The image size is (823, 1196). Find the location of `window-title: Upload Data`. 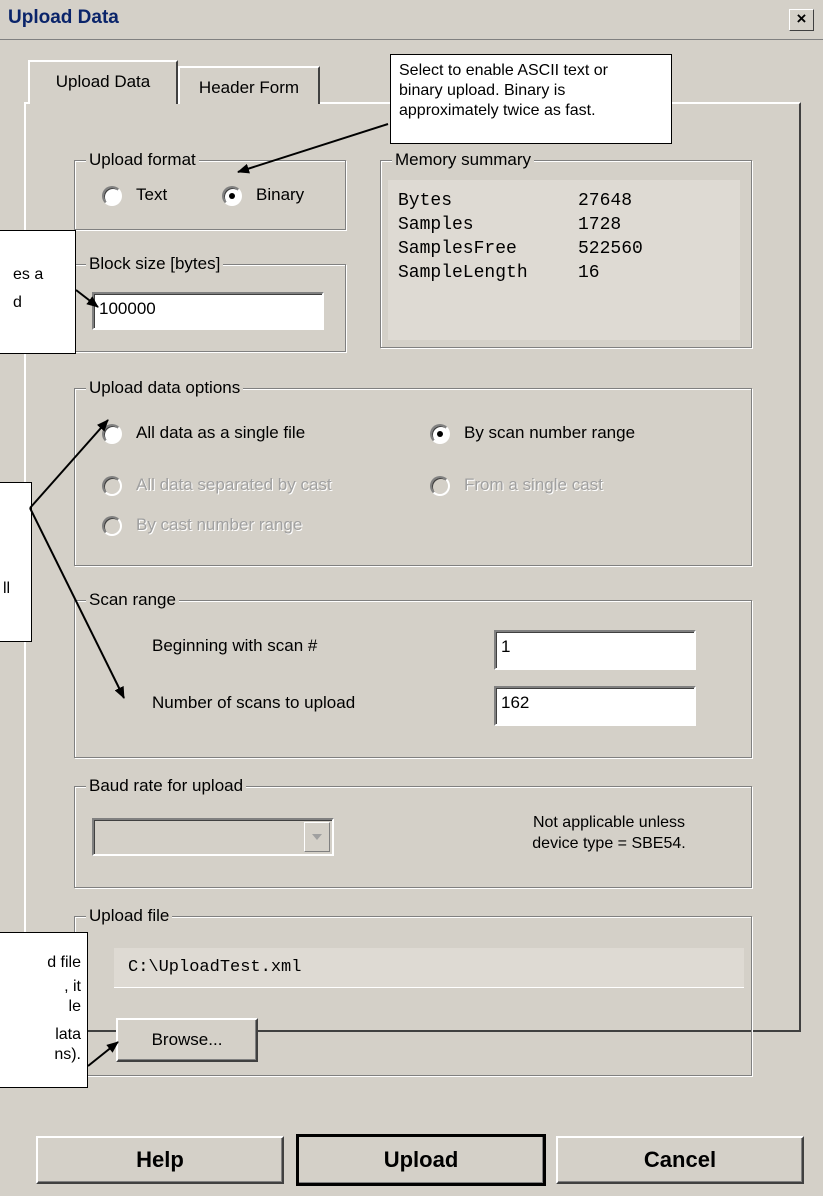

window-title: Upload Data is located at coordinates (63, 17).